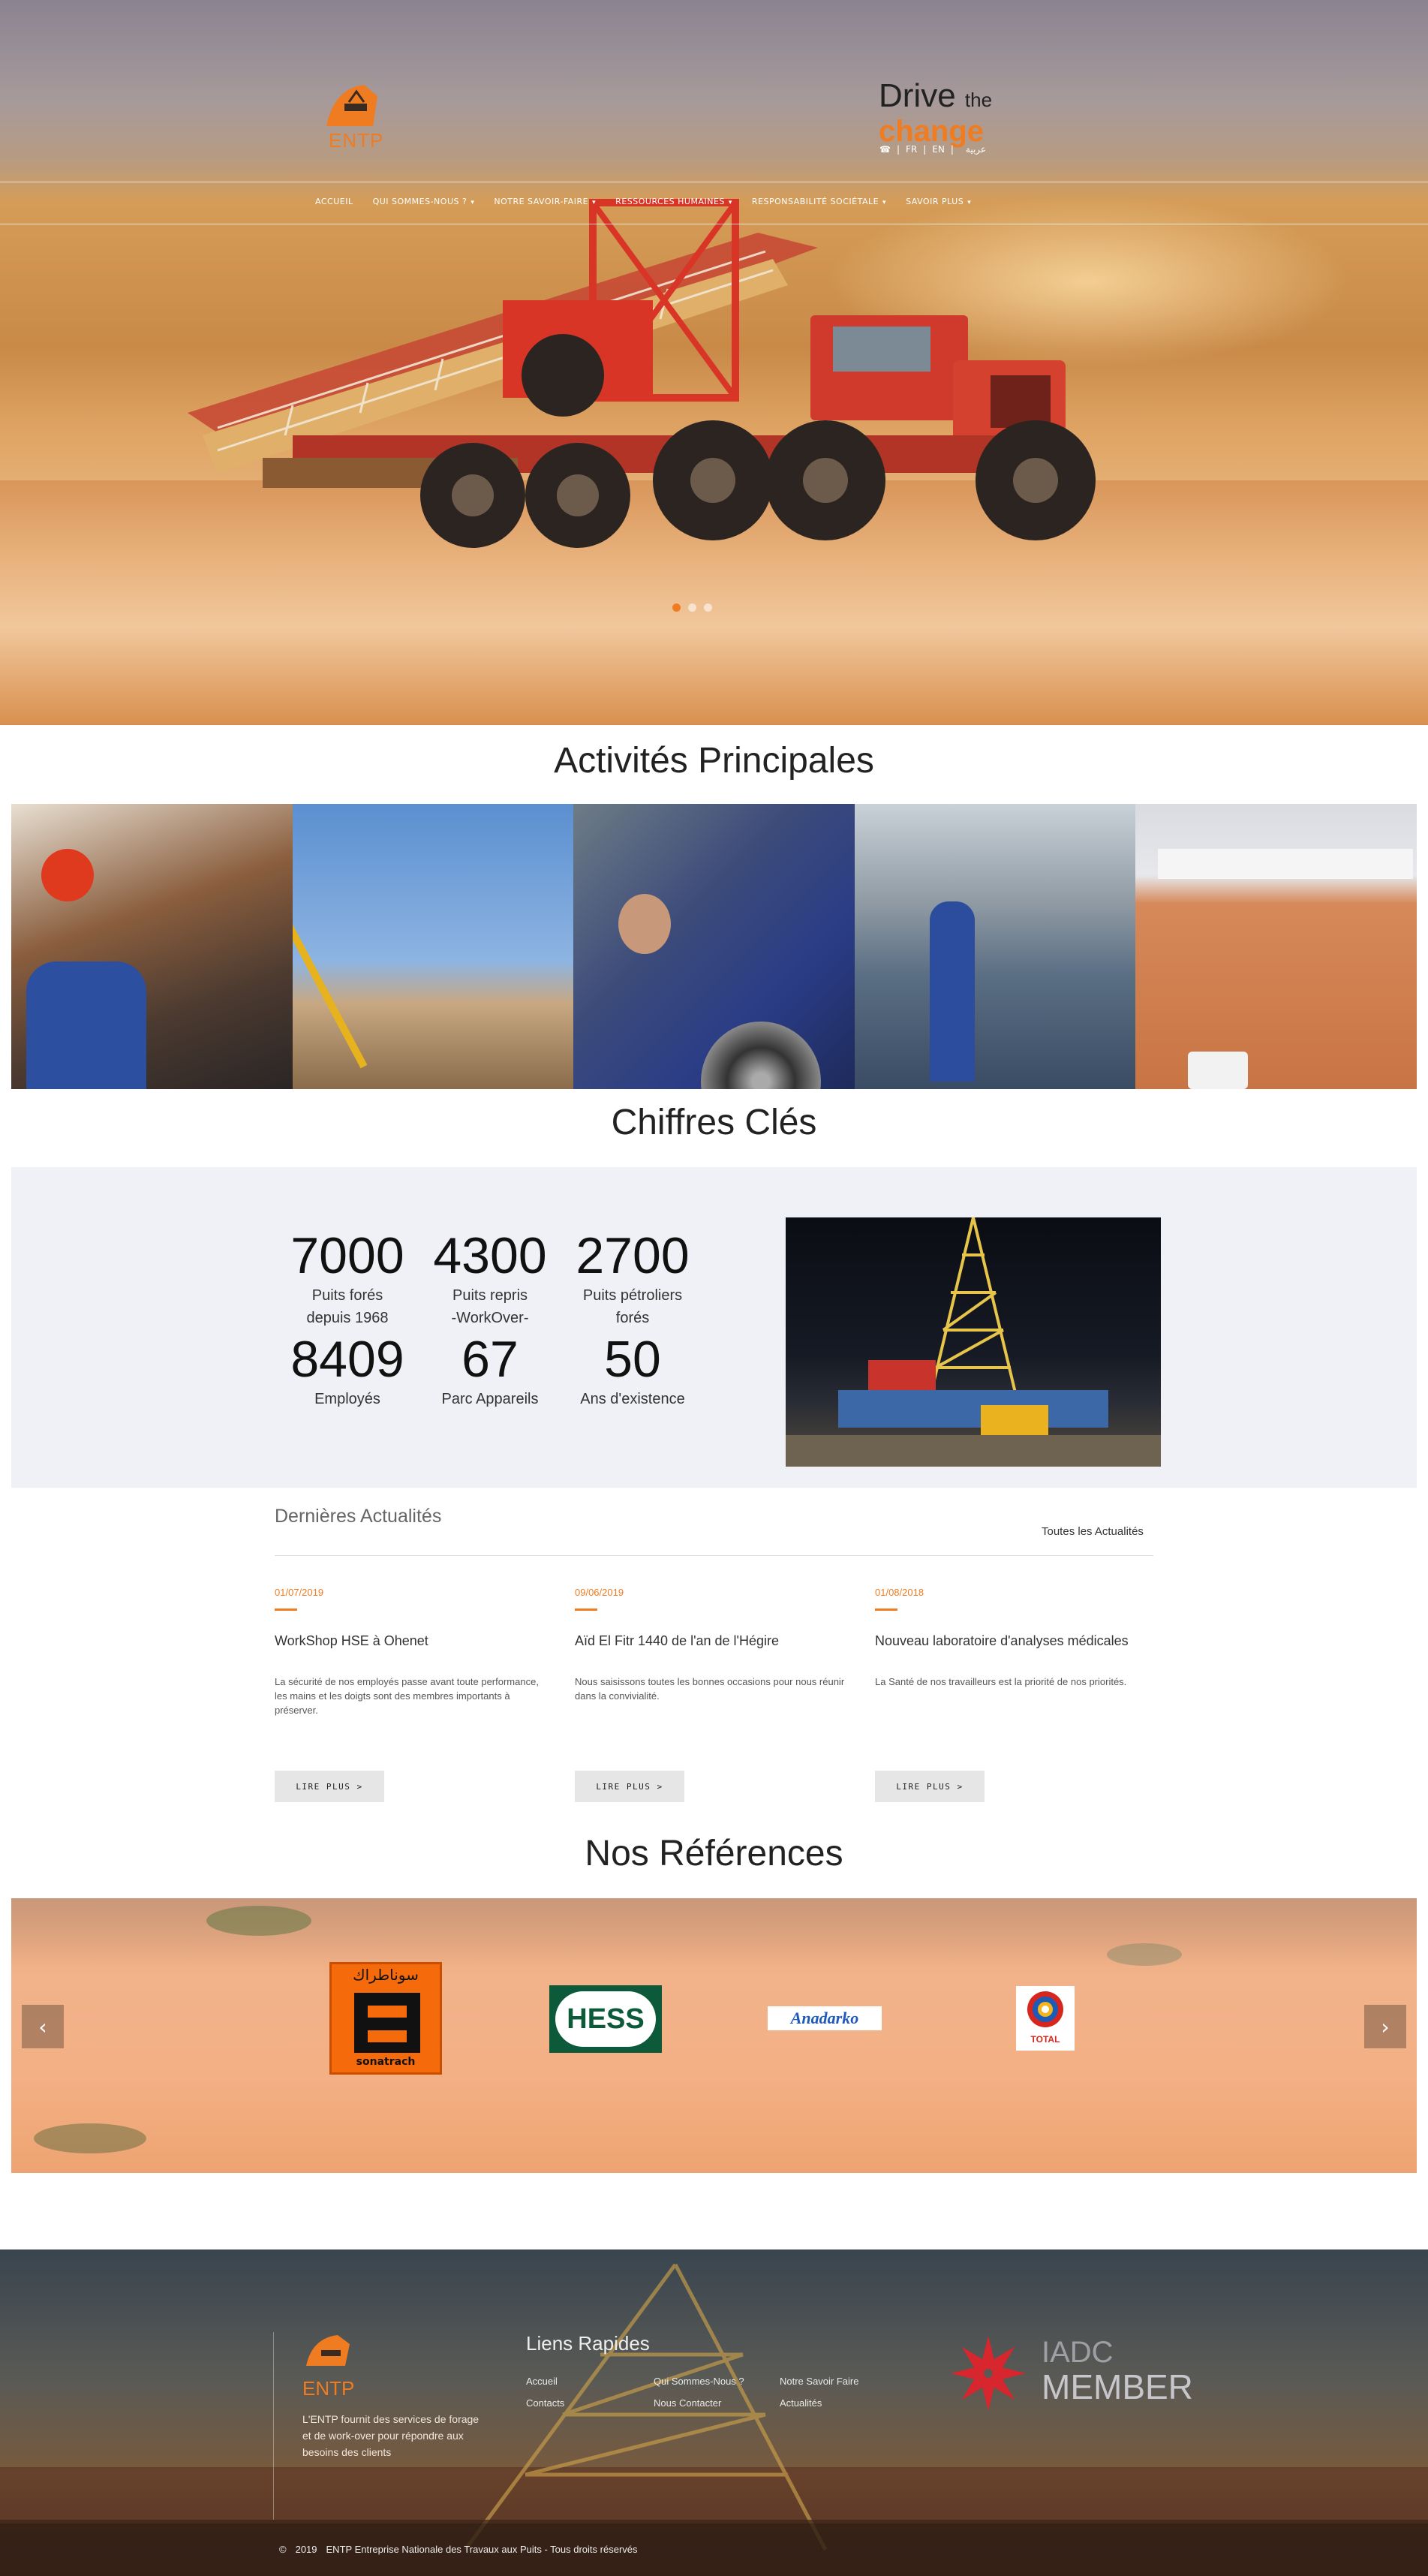 This screenshot has width=1428, height=2576. I want to click on nav-accueil: ACCUEIL, so click(334, 201).